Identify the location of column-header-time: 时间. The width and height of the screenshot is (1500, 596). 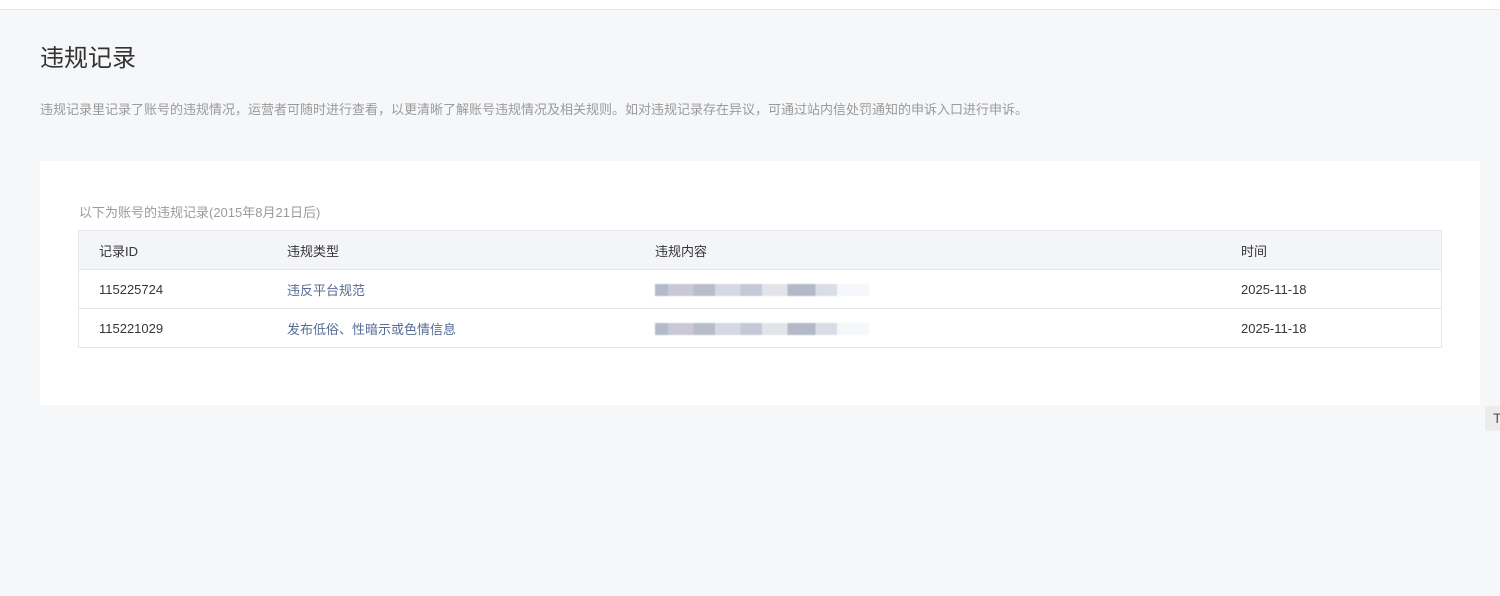
(1331, 250).